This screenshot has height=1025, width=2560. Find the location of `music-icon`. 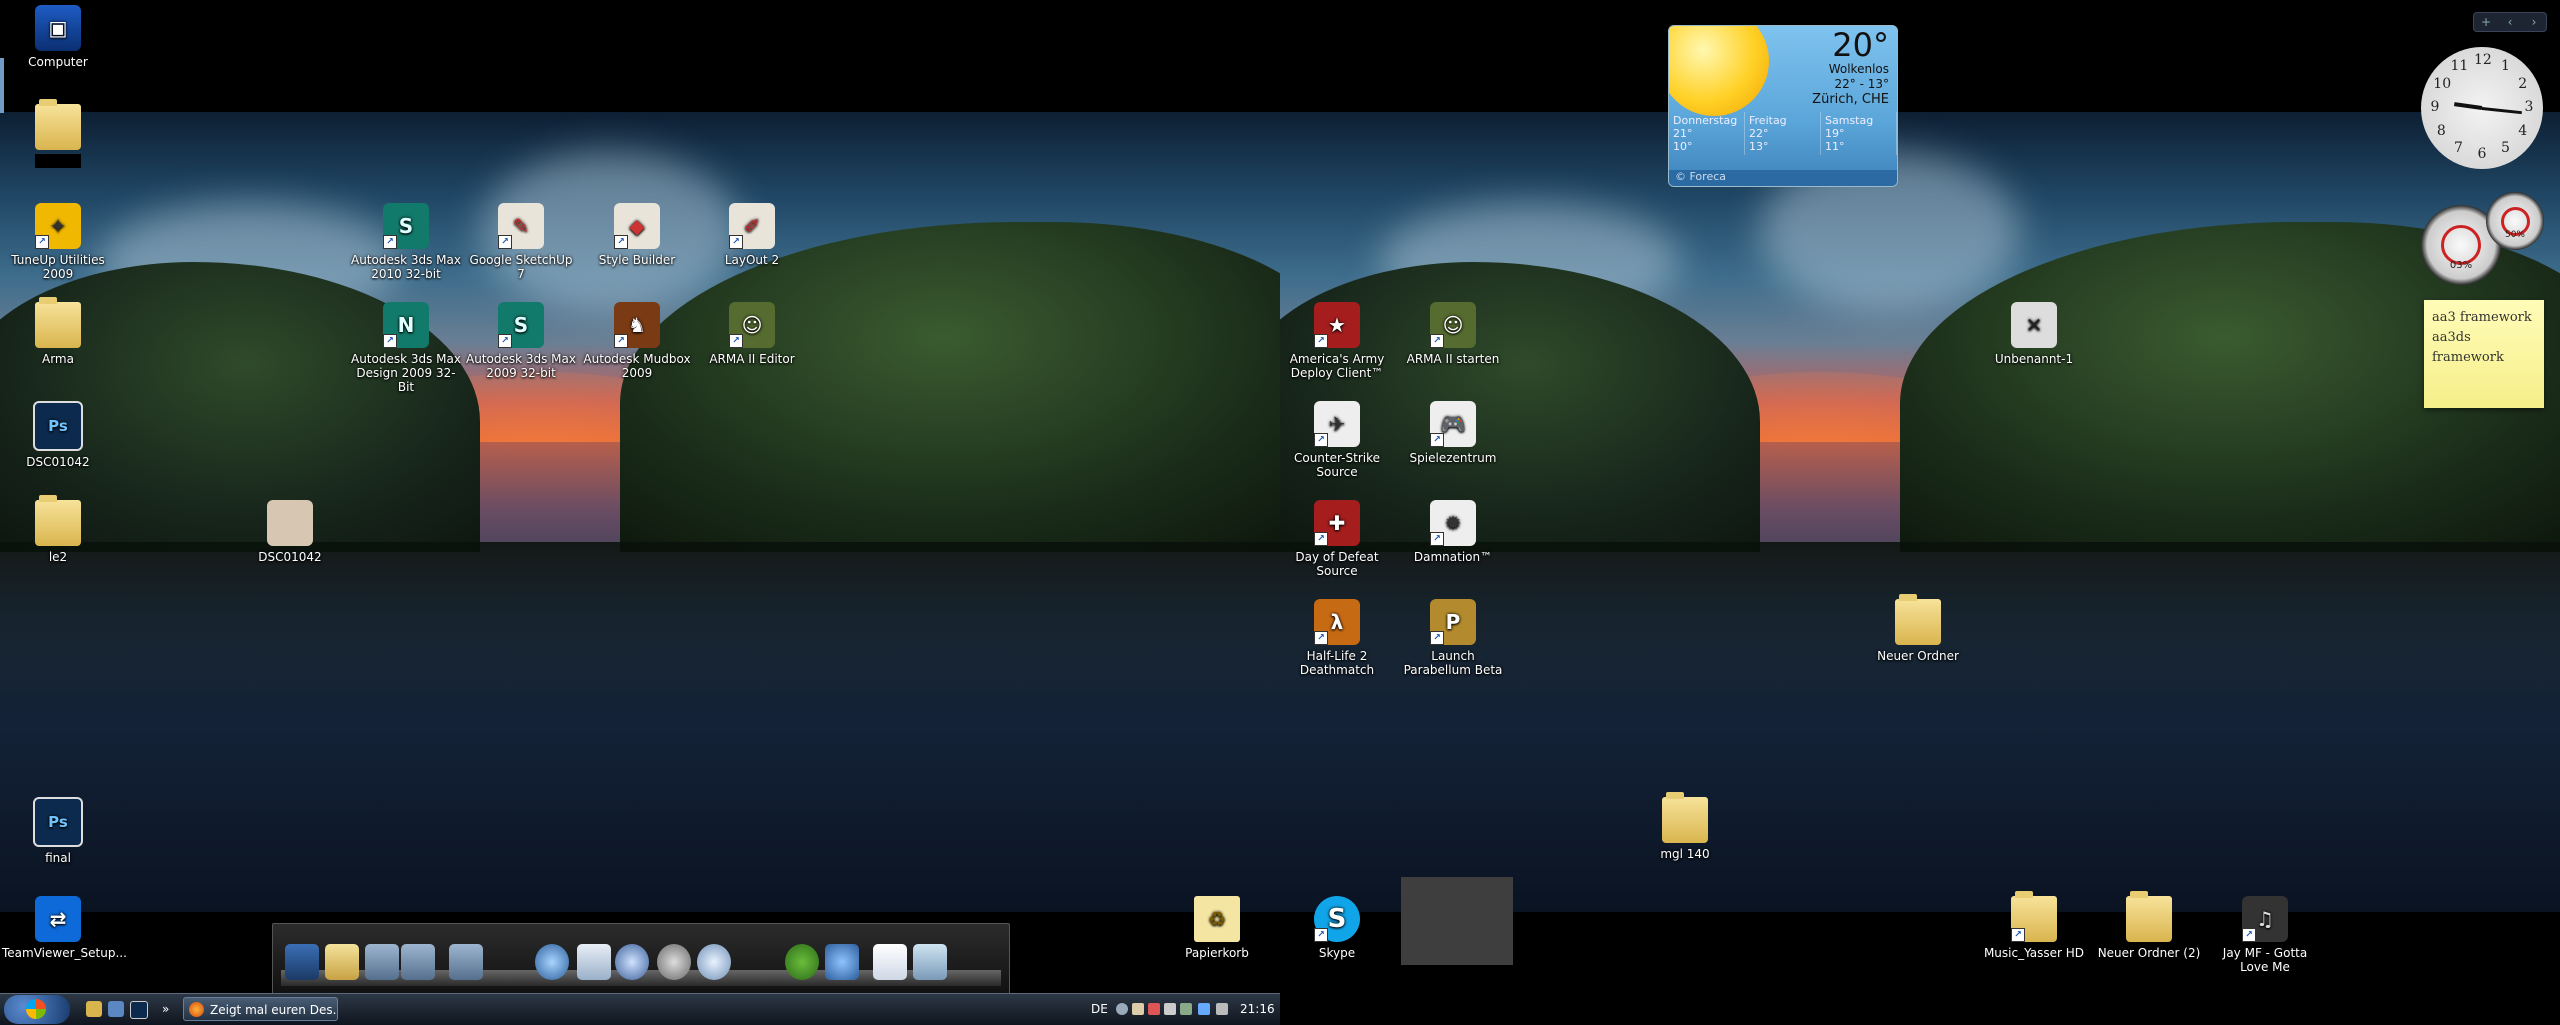

music-icon is located at coordinates (418, 962).